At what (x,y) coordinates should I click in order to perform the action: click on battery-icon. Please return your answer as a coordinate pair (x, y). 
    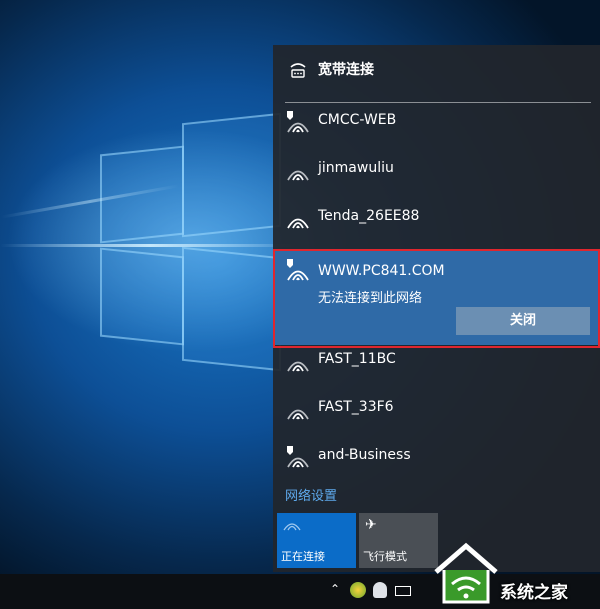
    Looking at the image, I should click on (403, 591).